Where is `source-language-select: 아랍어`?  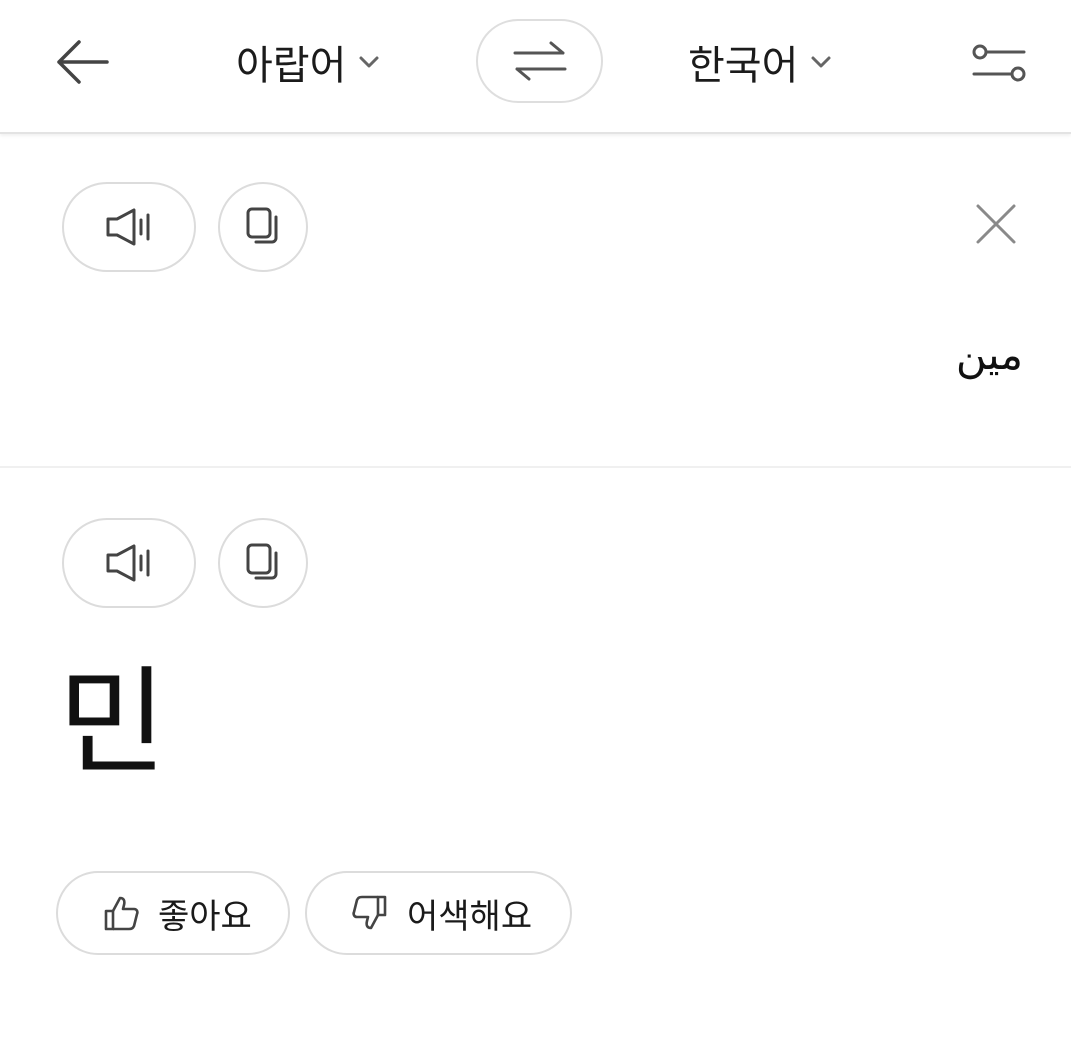
source-language-select: 아랍어 is located at coordinates (308, 62).